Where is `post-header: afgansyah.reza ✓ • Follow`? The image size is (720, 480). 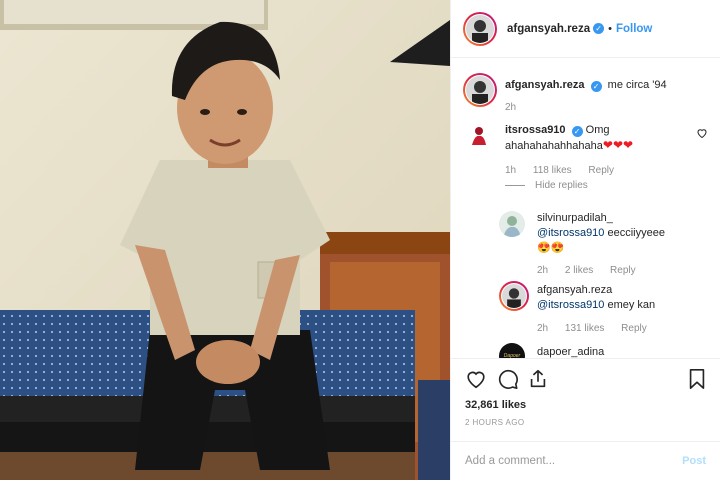
post-header: afgansyah.reza ✓ • Follow is located at coordinates (585, 29).